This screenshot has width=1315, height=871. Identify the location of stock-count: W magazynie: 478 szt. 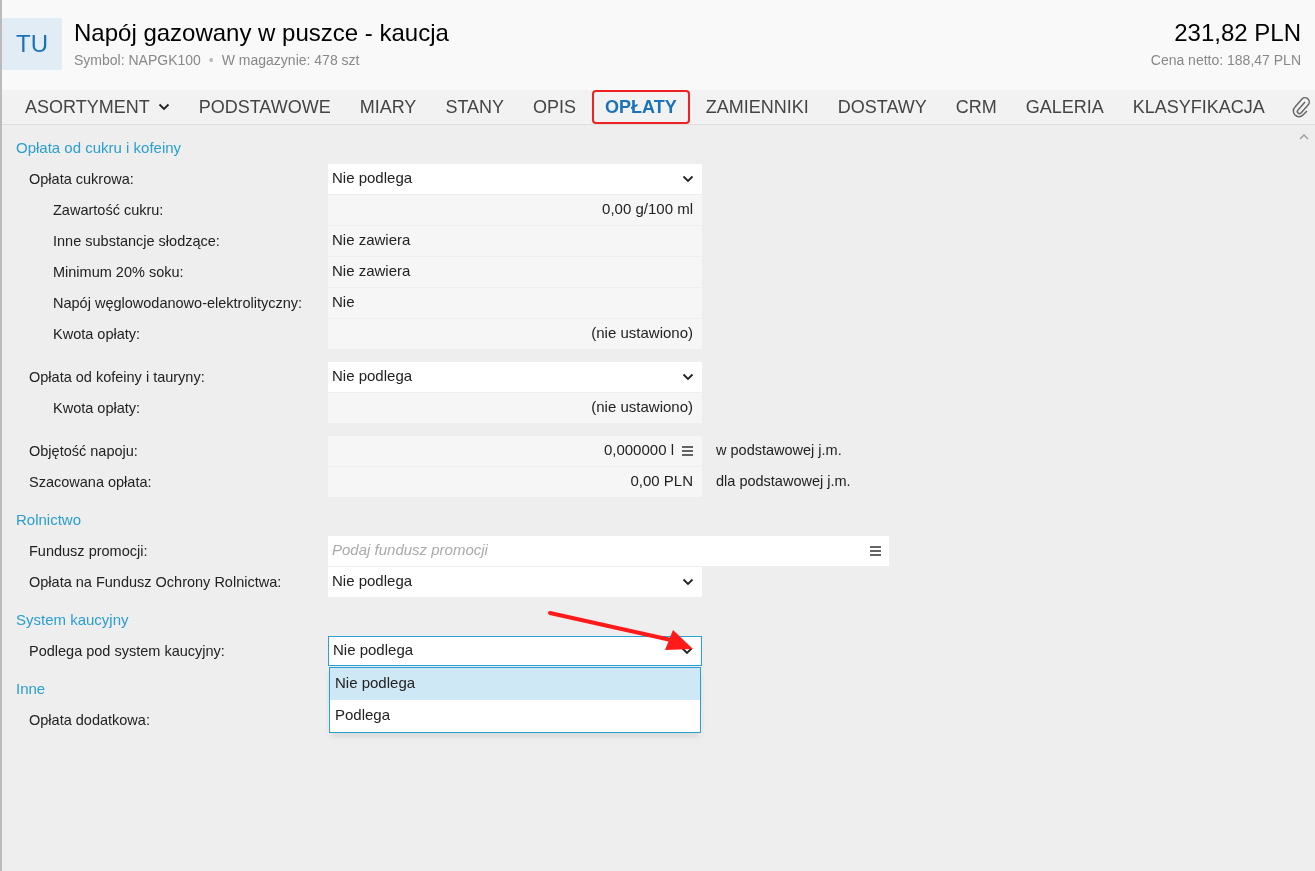
(290, 60).